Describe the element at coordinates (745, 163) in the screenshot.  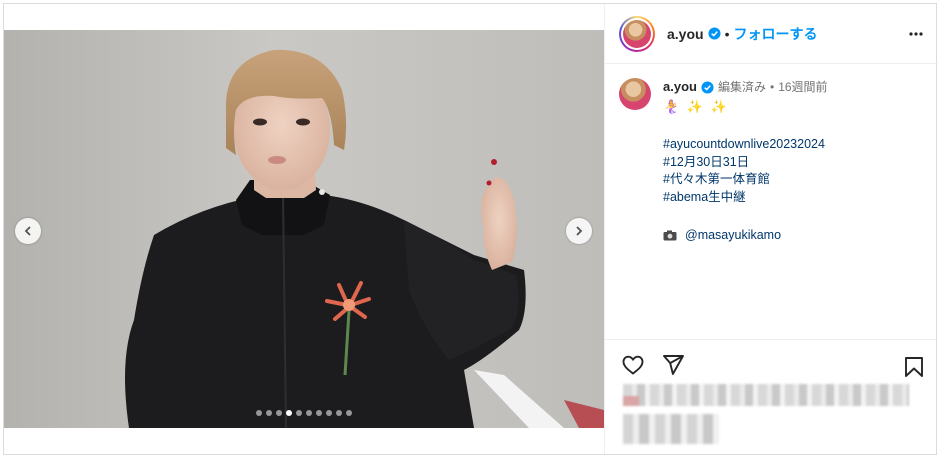
I see `hashtag-link: #12月30日31日` at that location.